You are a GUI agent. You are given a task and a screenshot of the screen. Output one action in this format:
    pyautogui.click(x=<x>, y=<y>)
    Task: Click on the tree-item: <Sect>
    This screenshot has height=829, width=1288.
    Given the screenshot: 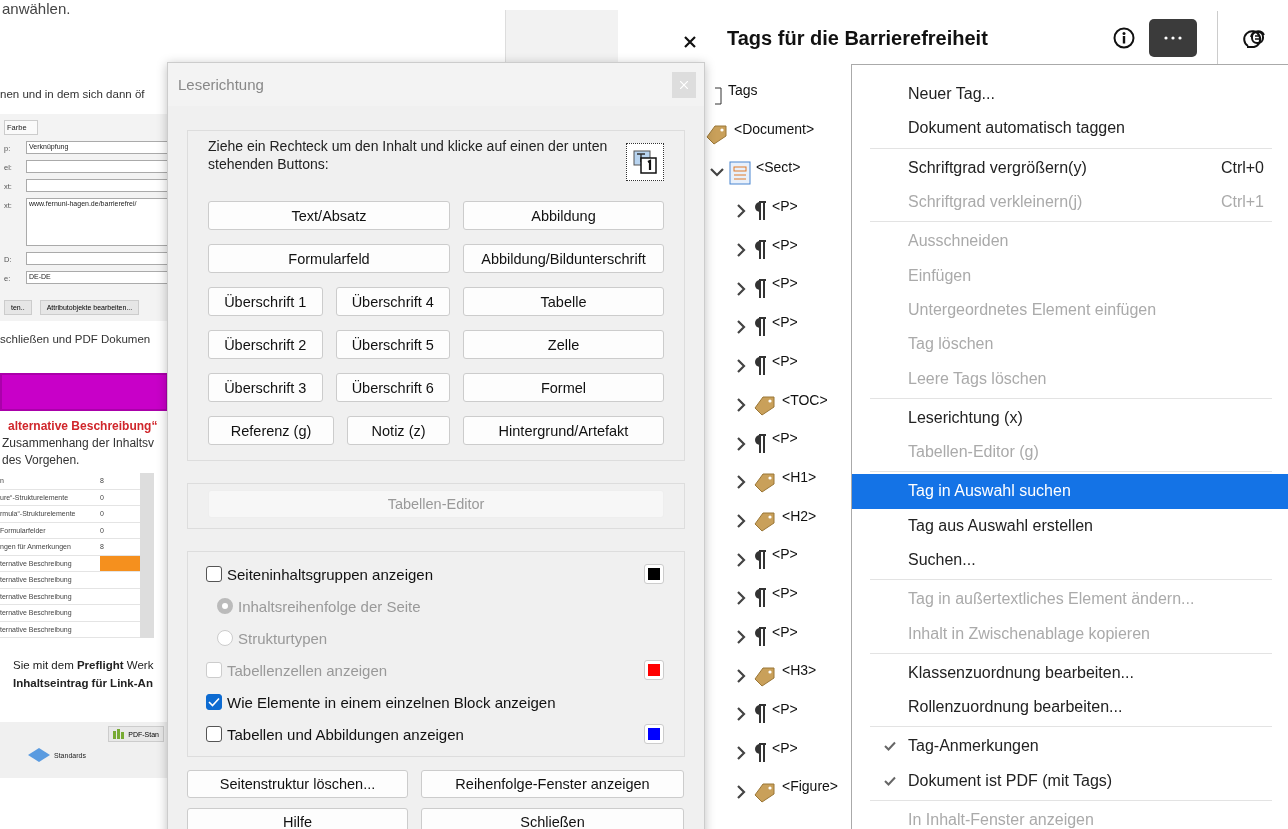 What is the action you would take?
    pyautogui.click(x=778, y=164)
    